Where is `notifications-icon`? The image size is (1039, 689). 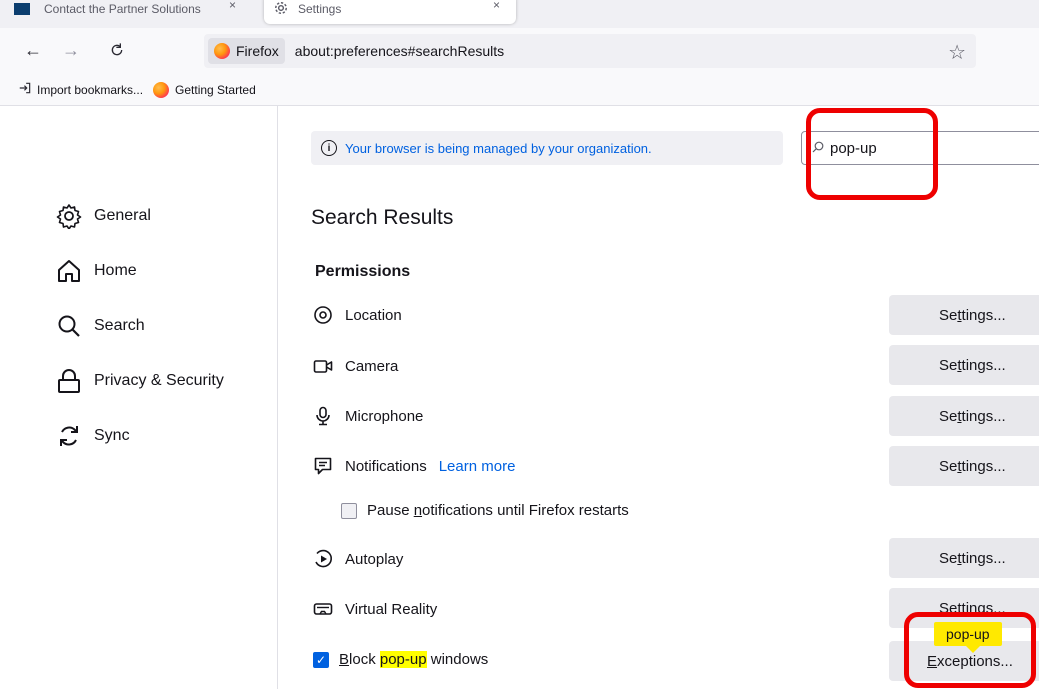
notifications-icon is located at coordinates (323, 466).